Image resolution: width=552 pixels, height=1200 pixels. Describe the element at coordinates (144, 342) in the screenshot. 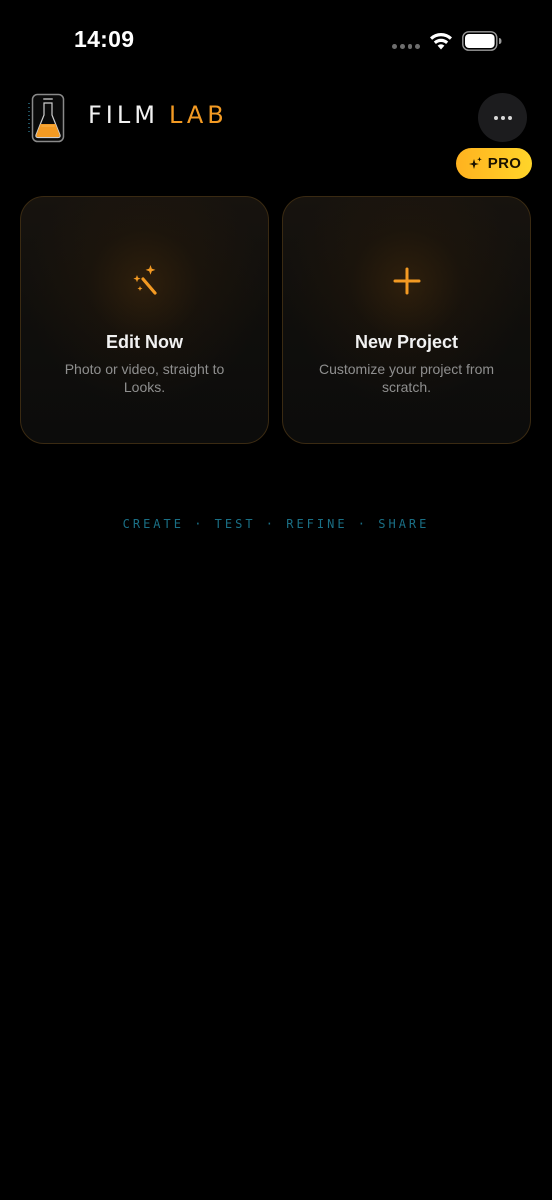

I see `edit-now-title: Edit Now` at that location.